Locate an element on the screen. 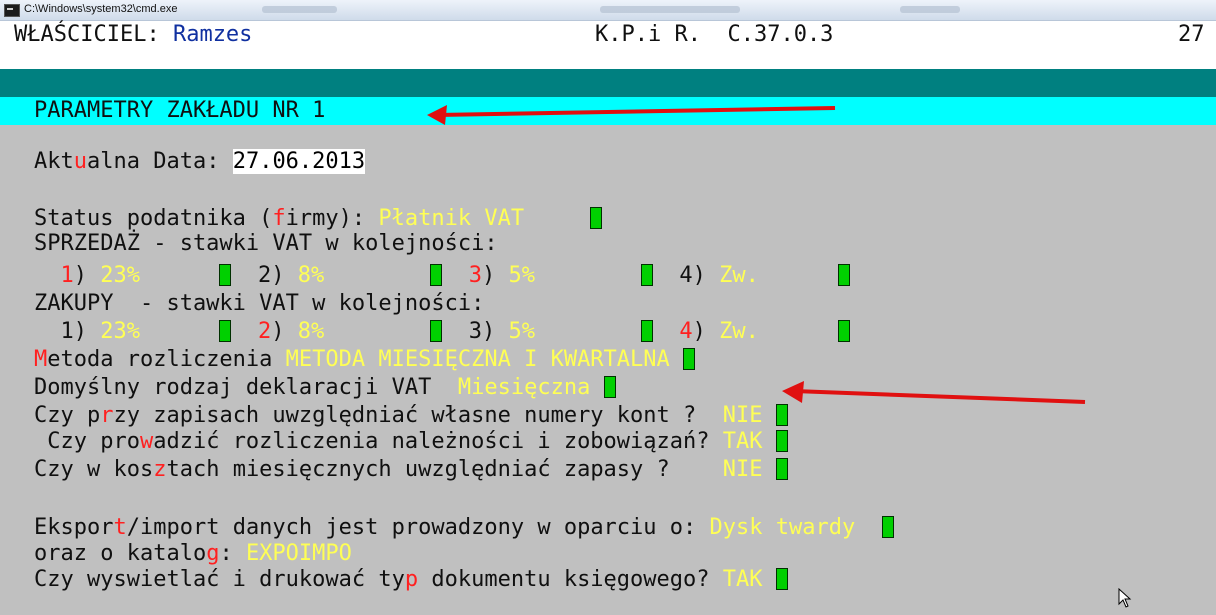 Image resolution: width=1216 pixels, height=615 pixels. catalog-row: oraz o katalog: EXPOIMPO is located at coordinates (193, 554).